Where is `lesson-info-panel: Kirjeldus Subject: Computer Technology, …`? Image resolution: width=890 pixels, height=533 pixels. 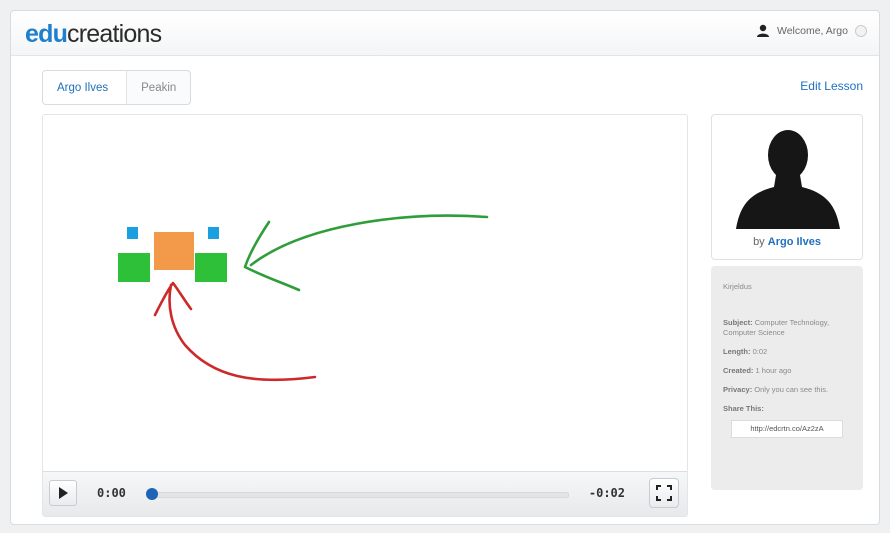 lesson-info-panel: Kirjeldus Subject: Computer Technology, … is located at coordinates (787, 378).